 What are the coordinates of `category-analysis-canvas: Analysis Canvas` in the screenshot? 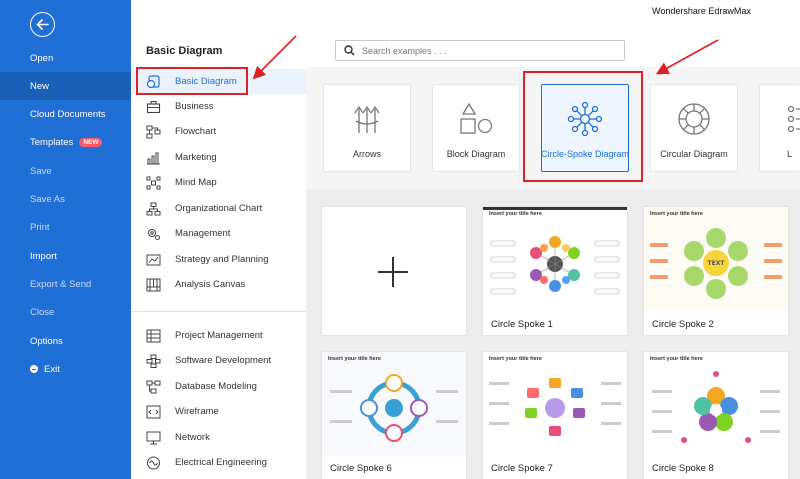 It's located at (218, 284).